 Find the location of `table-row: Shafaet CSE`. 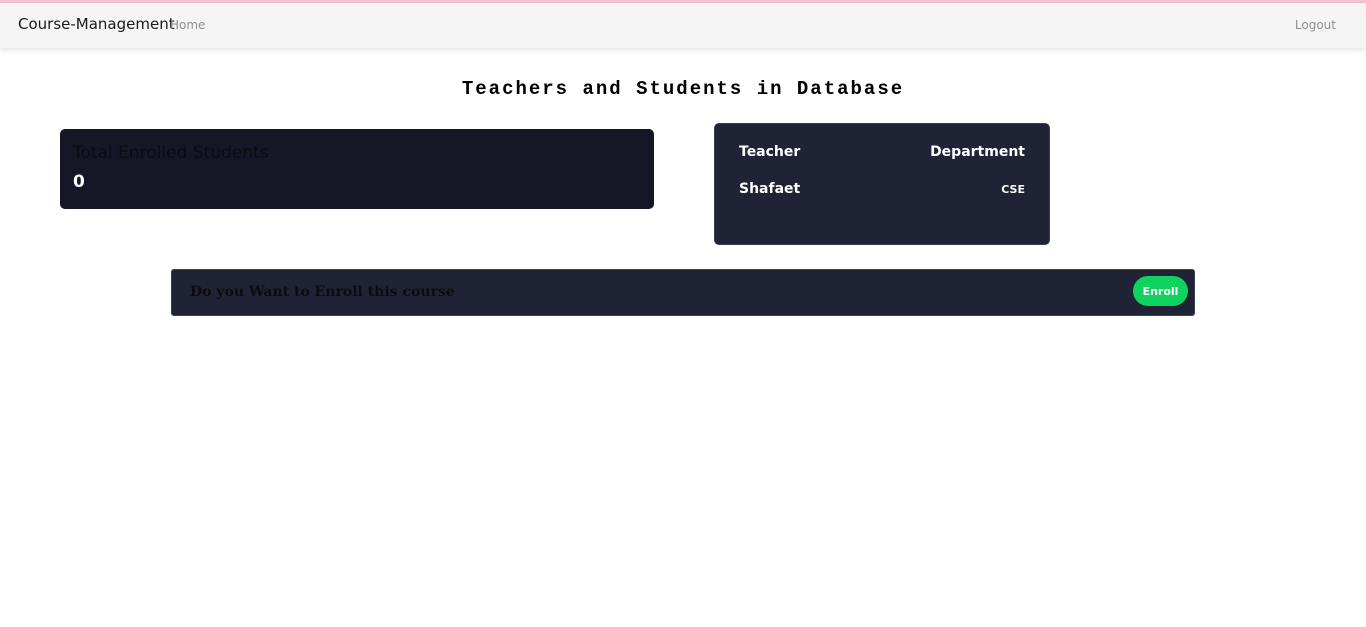

table-row: Shafaet CSE is located at coordinates (882, 189).